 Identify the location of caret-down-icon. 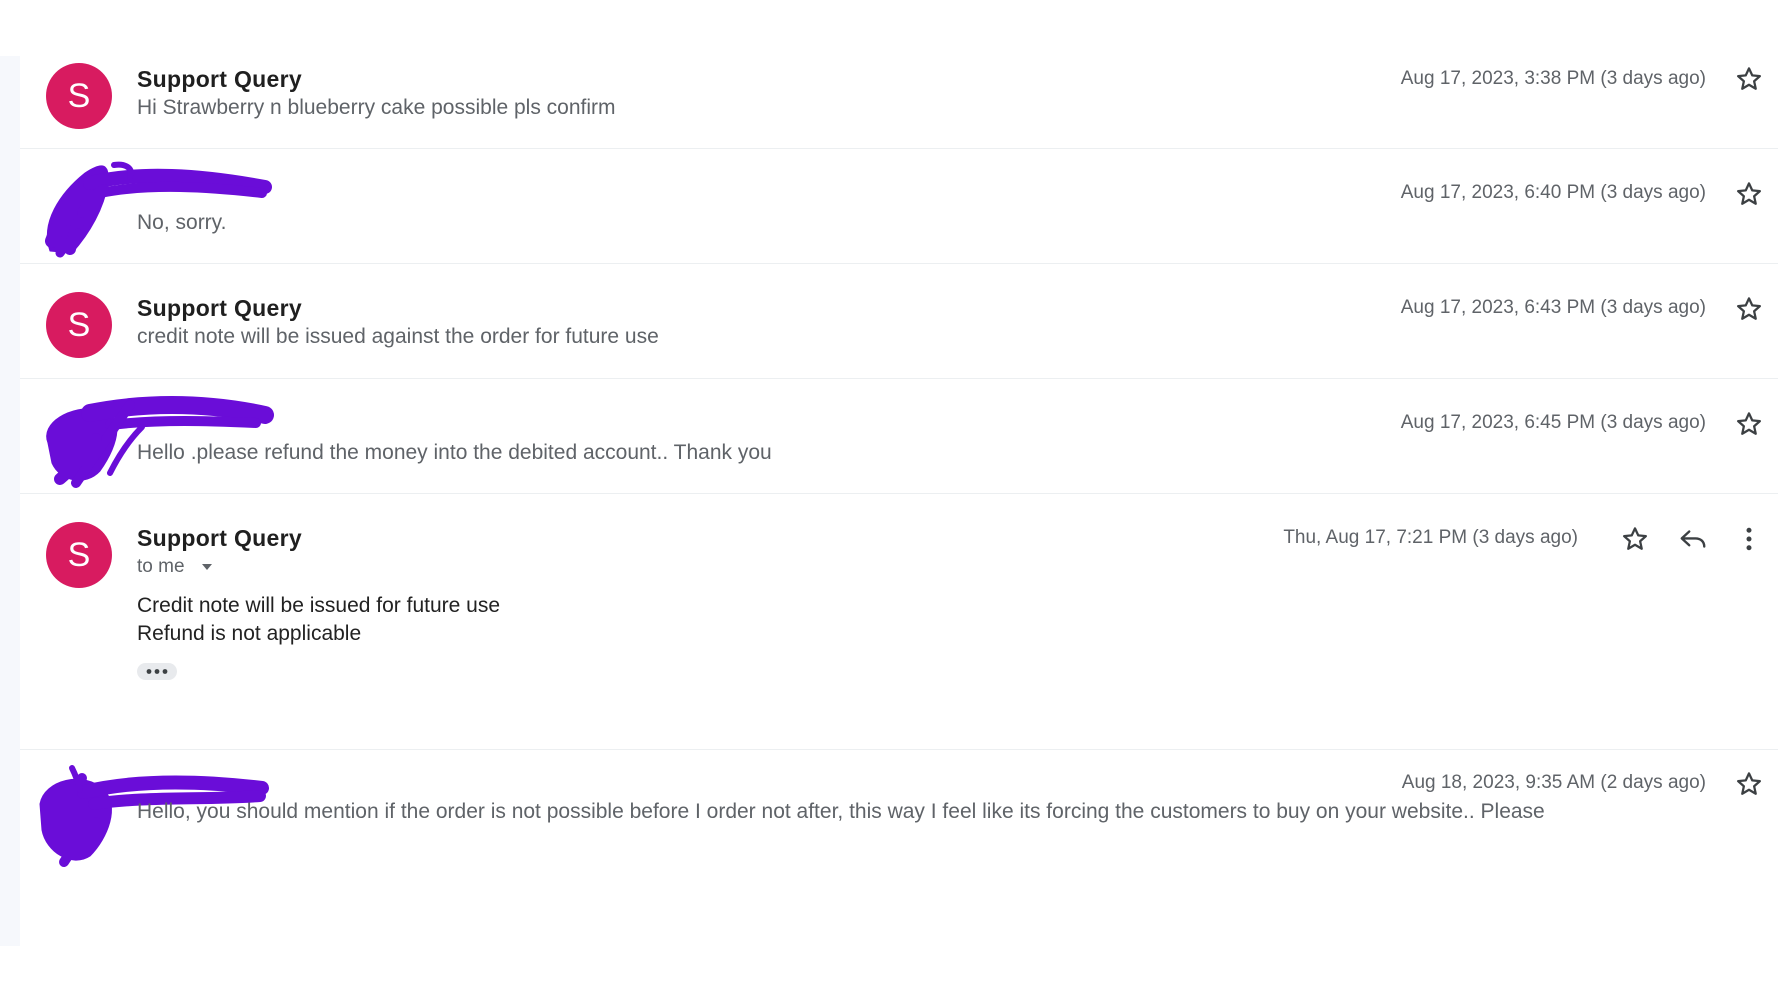
(206, 566).